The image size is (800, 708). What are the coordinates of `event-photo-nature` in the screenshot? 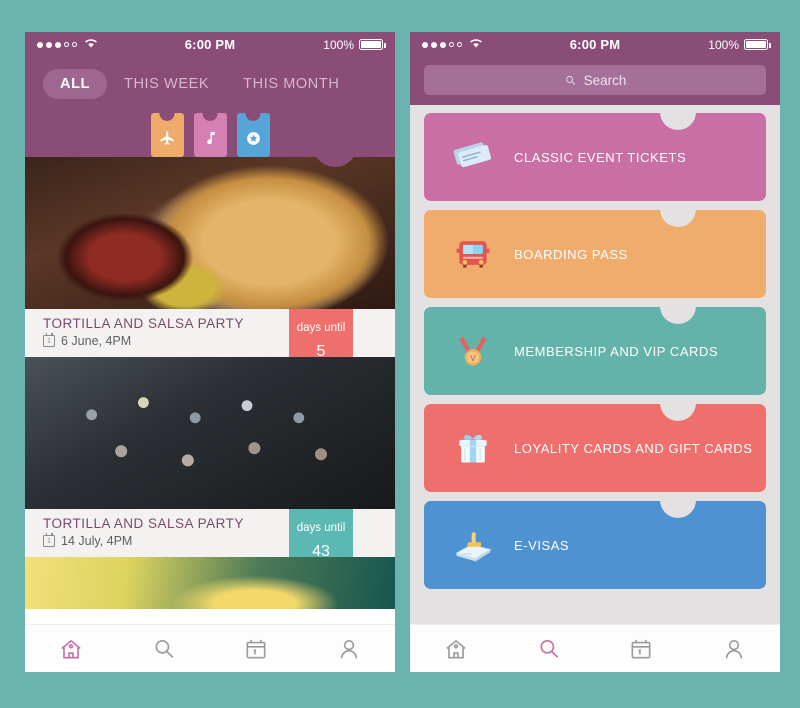 It's located at (210, 583).